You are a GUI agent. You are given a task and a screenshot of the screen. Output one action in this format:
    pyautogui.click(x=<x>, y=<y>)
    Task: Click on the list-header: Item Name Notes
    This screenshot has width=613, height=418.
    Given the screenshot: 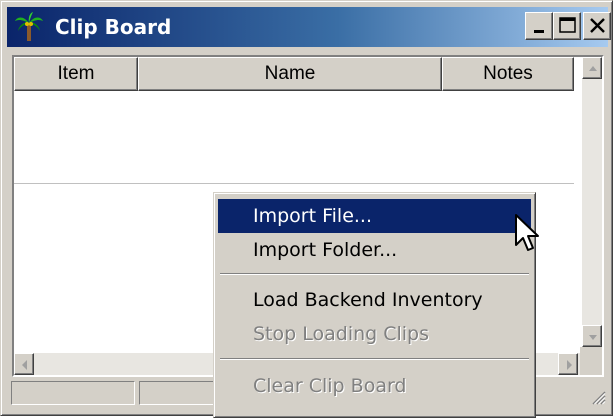 What is the action you would take?
    pyautogui.click(x=294, y=74)
    